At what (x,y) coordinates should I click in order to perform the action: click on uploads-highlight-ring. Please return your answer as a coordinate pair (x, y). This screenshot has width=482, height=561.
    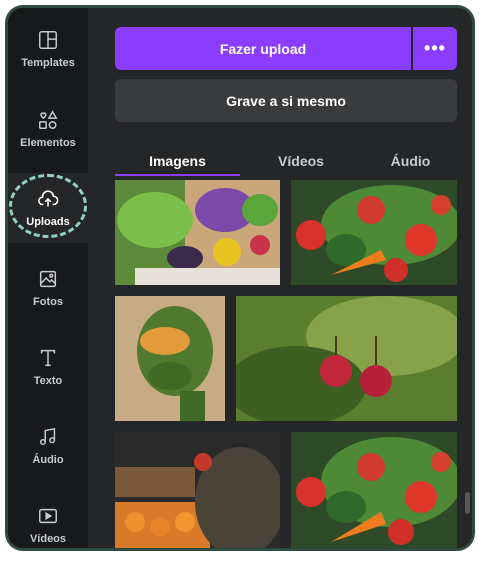
    Looking at the image, I should click on (48, 206).